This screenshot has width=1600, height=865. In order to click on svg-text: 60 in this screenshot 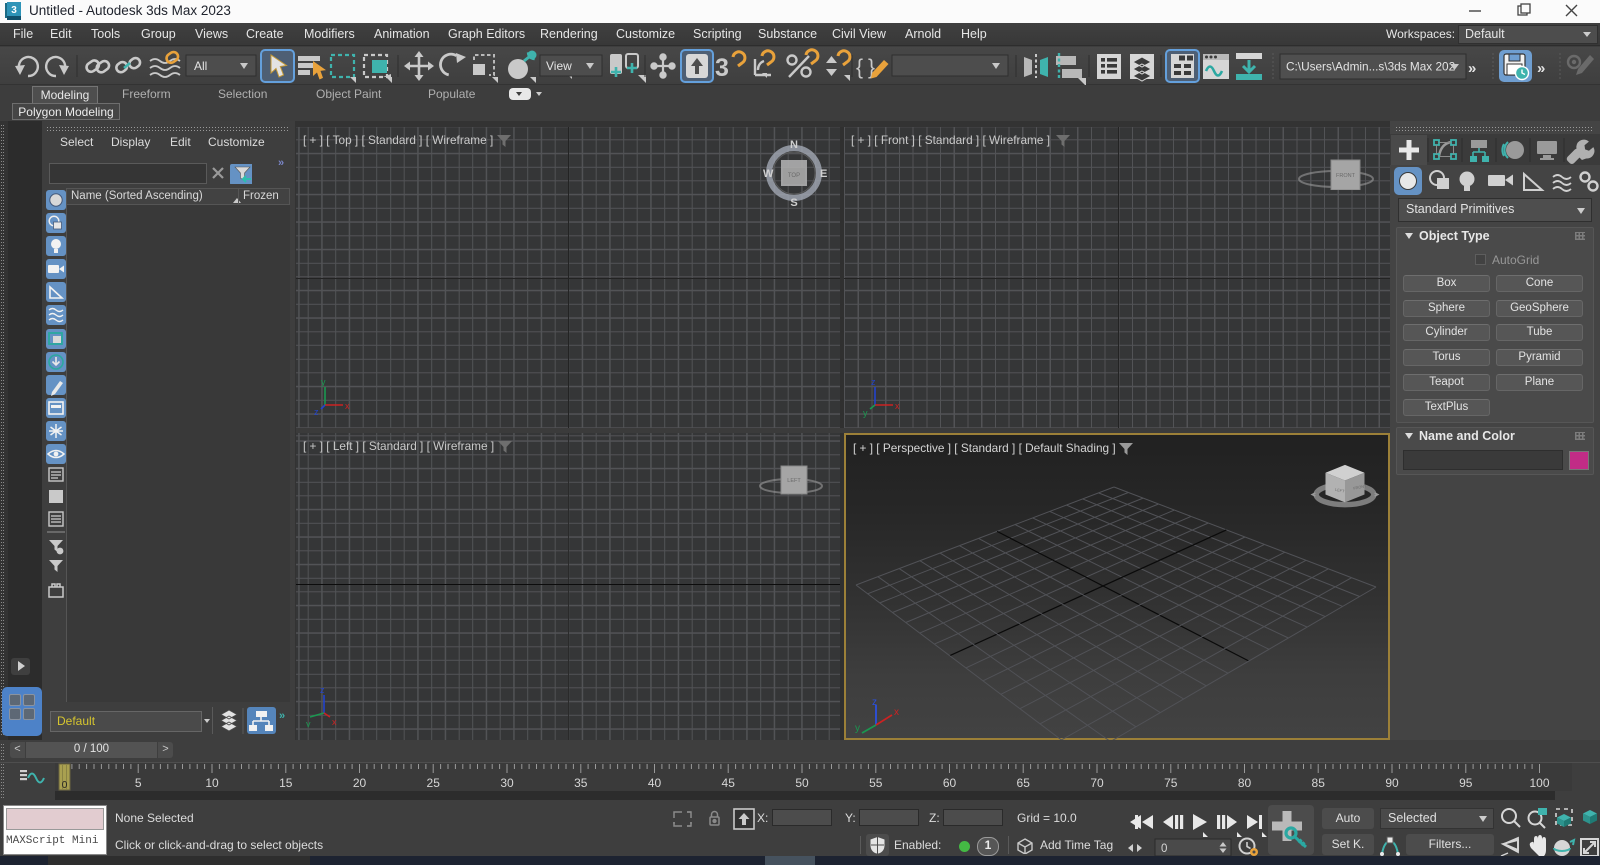, I will do `click(950, 783)`.